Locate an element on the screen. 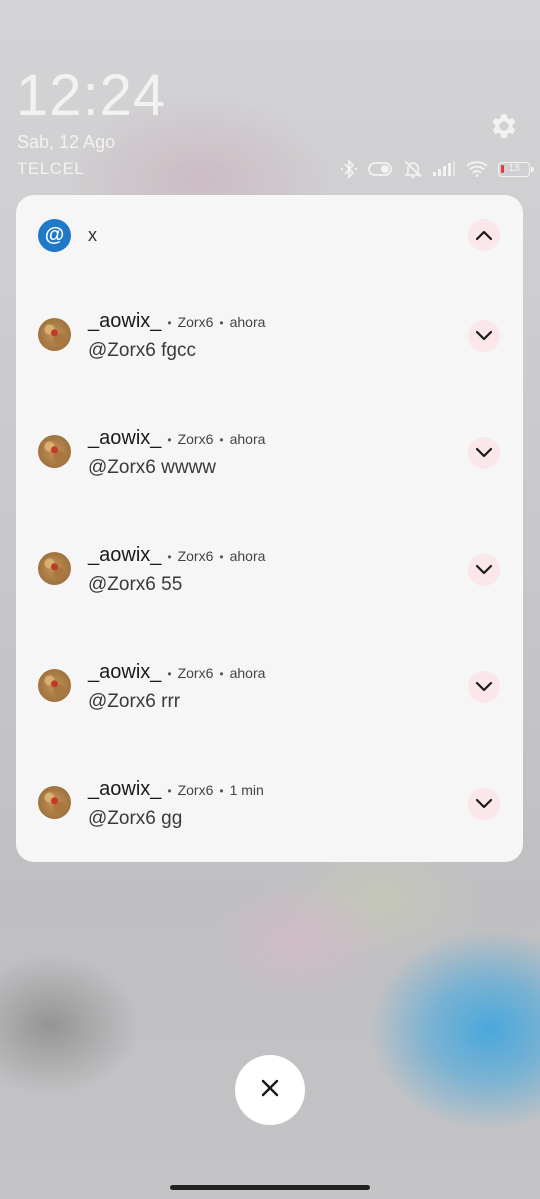  notification-text: @Zorx6 rrr is located at coordinates (134, 701).